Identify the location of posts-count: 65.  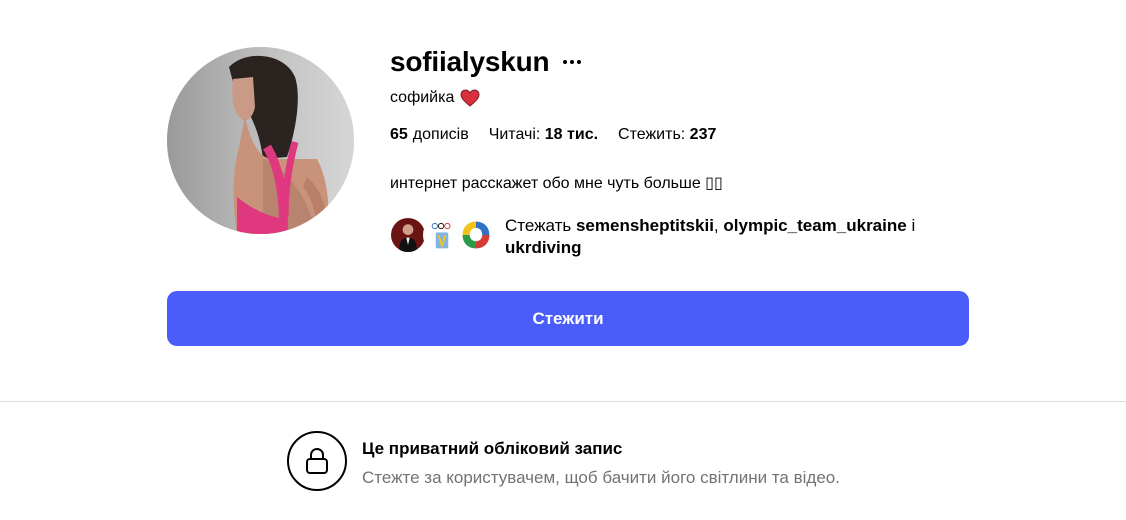
(399, 134).